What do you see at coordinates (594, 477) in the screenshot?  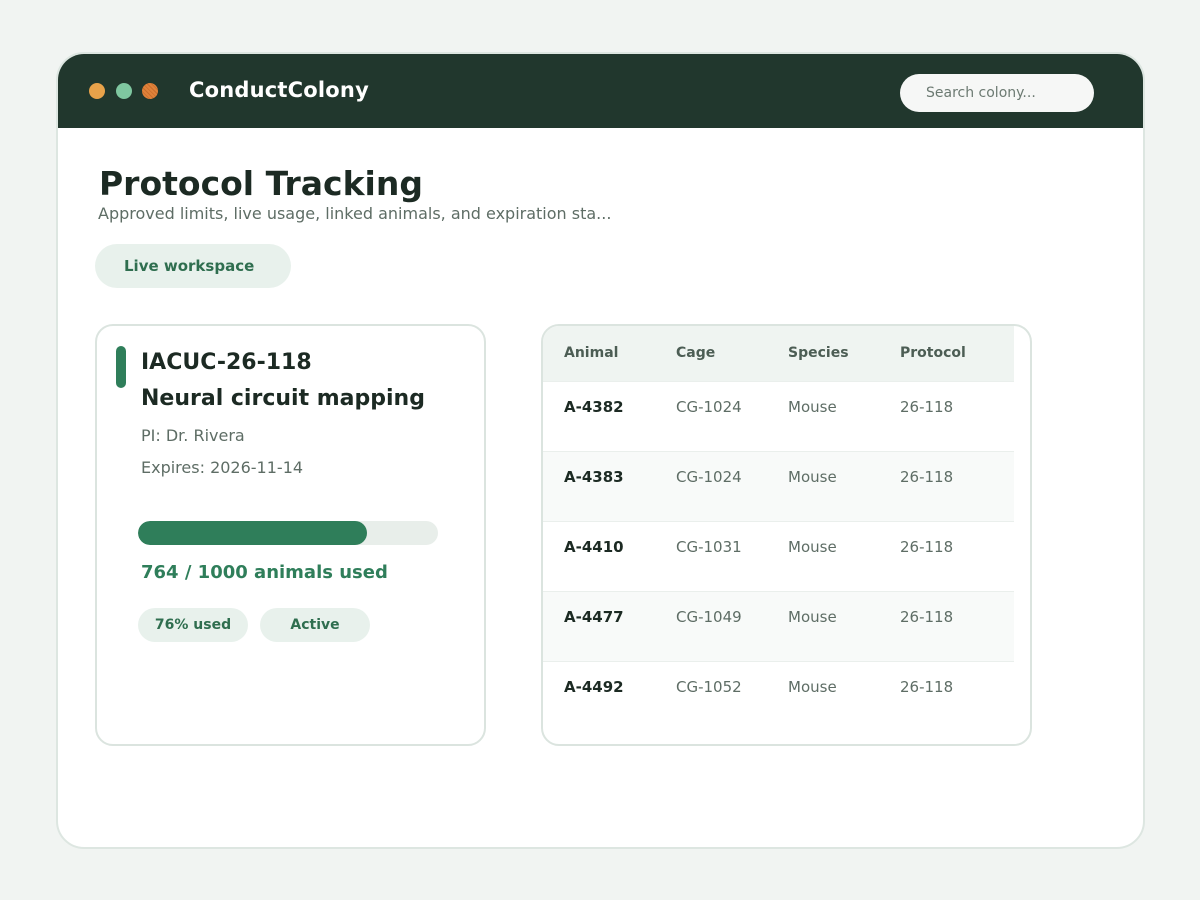 I see `animal-id: A-4383` at bounding box center [594, 477].